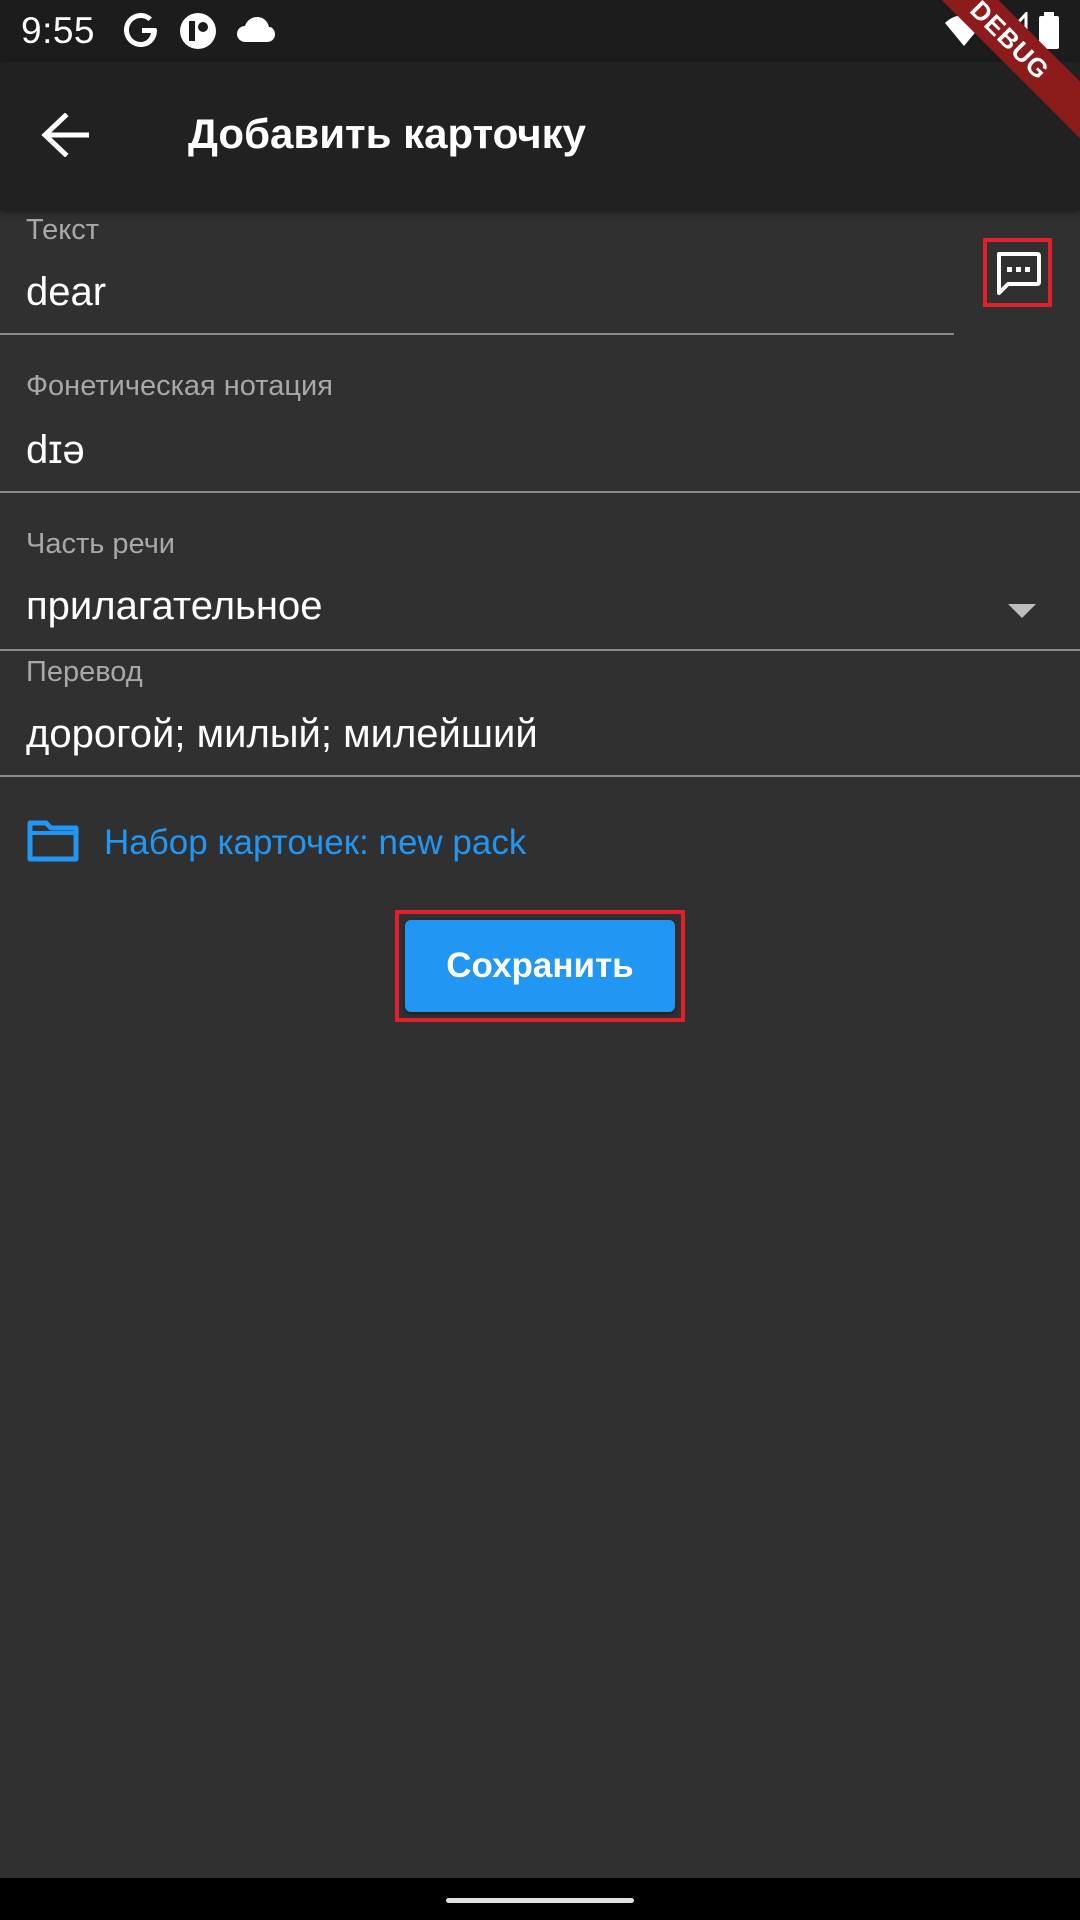  I want to click on status-time: 9:55, so click(58, 30).